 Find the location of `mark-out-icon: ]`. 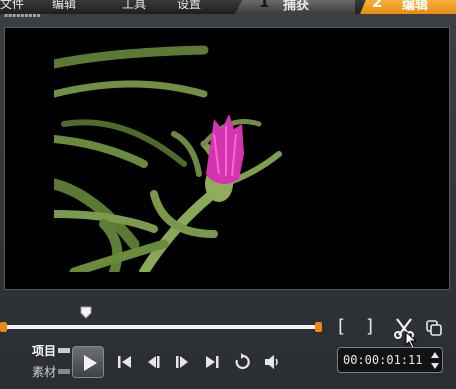

mark-out-icon: ] is located at coordinates (369, 327).